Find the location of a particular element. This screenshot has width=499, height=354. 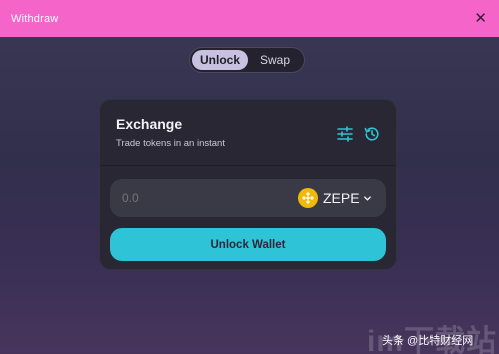

settings-sliders-icon is located at coordinates (345, 134).